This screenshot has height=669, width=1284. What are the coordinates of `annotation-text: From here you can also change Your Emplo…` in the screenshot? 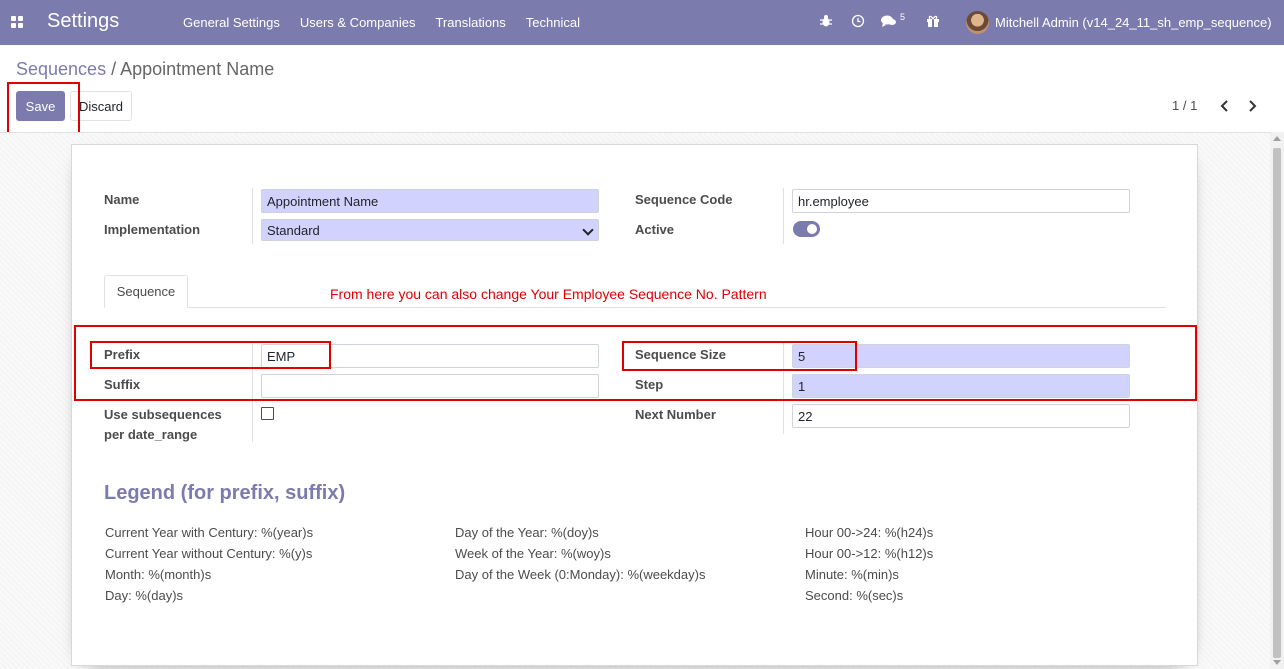 It's located at (548, 294).